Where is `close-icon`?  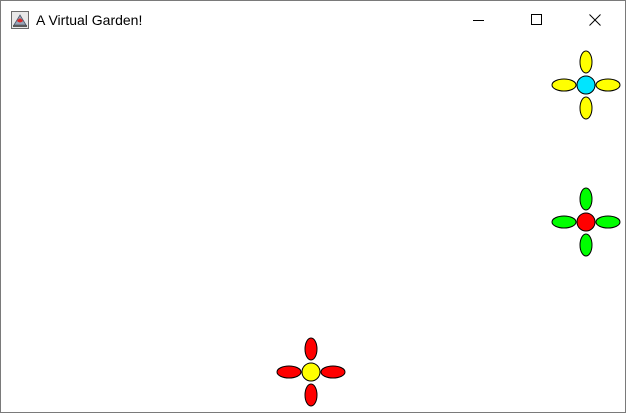 close-icon is located at coordinates (595, 20).